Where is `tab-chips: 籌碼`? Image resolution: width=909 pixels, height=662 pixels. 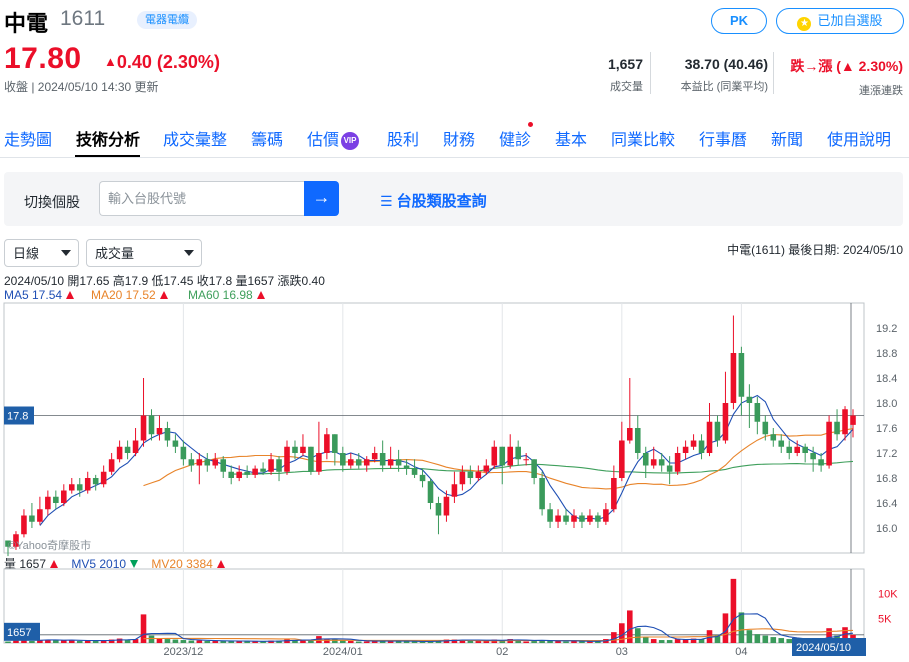
tab-chips: 籌碼 is located at coordinates (267, 138).